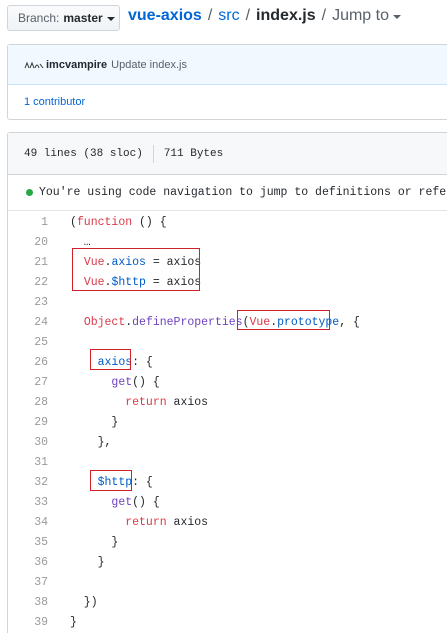 The image size is (447, 633). Describe the element at coordinates (28, 362) in the screenshot. I see `line-number: 26` at that location.